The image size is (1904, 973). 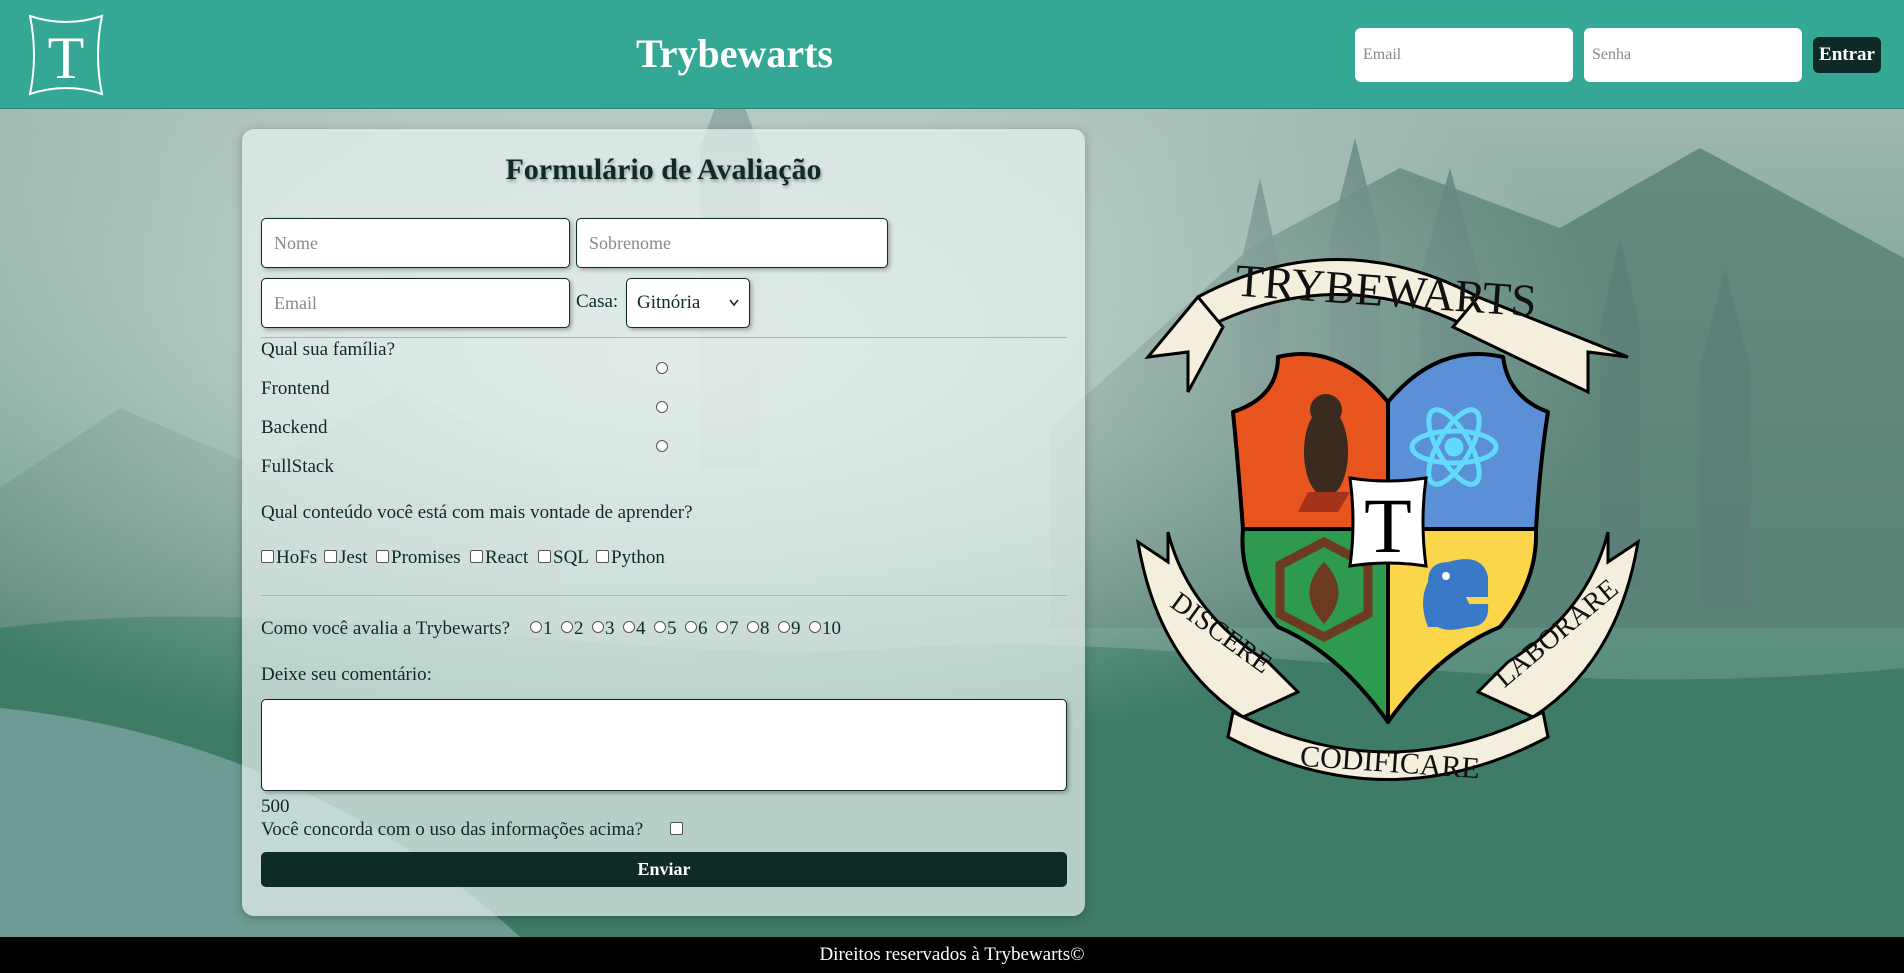 I want to click on footer-text: Direitos reservados à Trybewarts©, so click(x=952, y=954).